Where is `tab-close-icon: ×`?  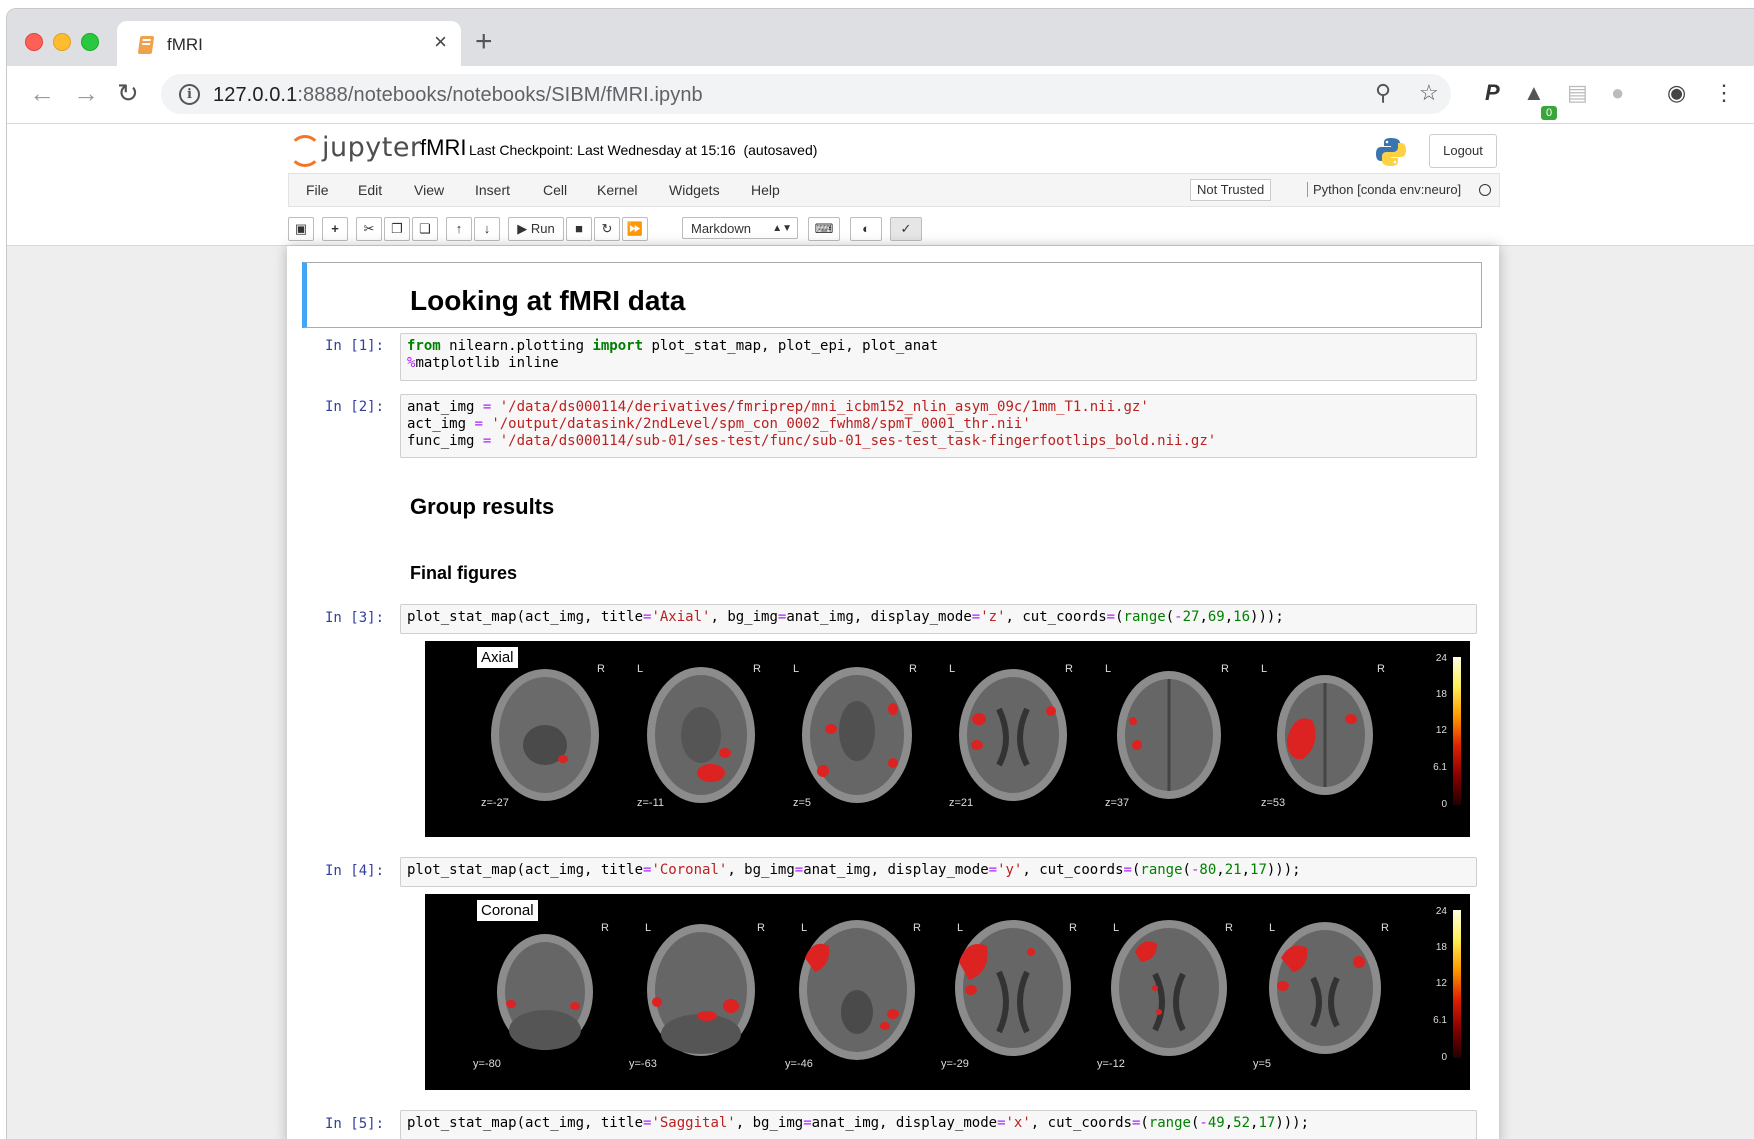
tab-close-icon: × is located at coordinates (440, 42).